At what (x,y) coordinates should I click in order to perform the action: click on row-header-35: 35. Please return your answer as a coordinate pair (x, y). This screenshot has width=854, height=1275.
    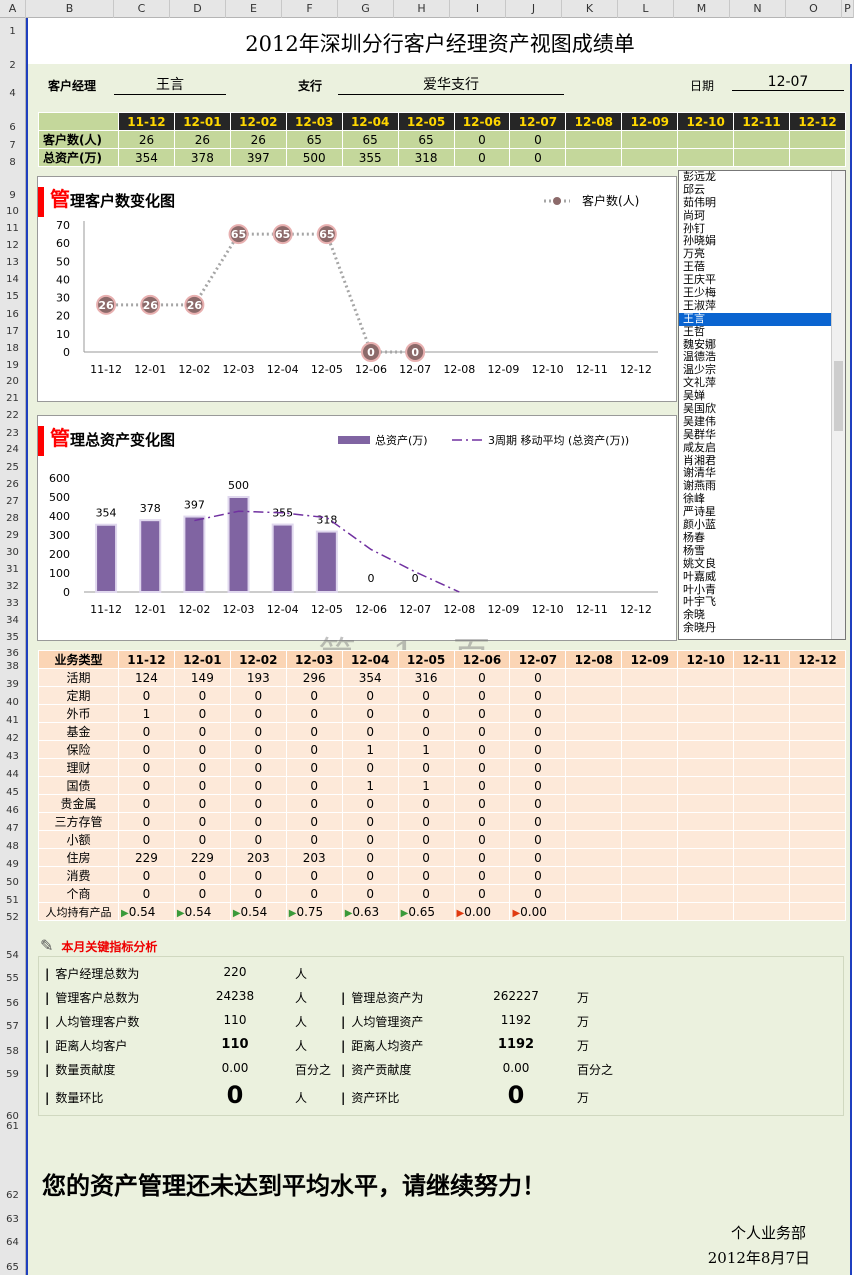
    Looking at the image, I should click on (12, 637).